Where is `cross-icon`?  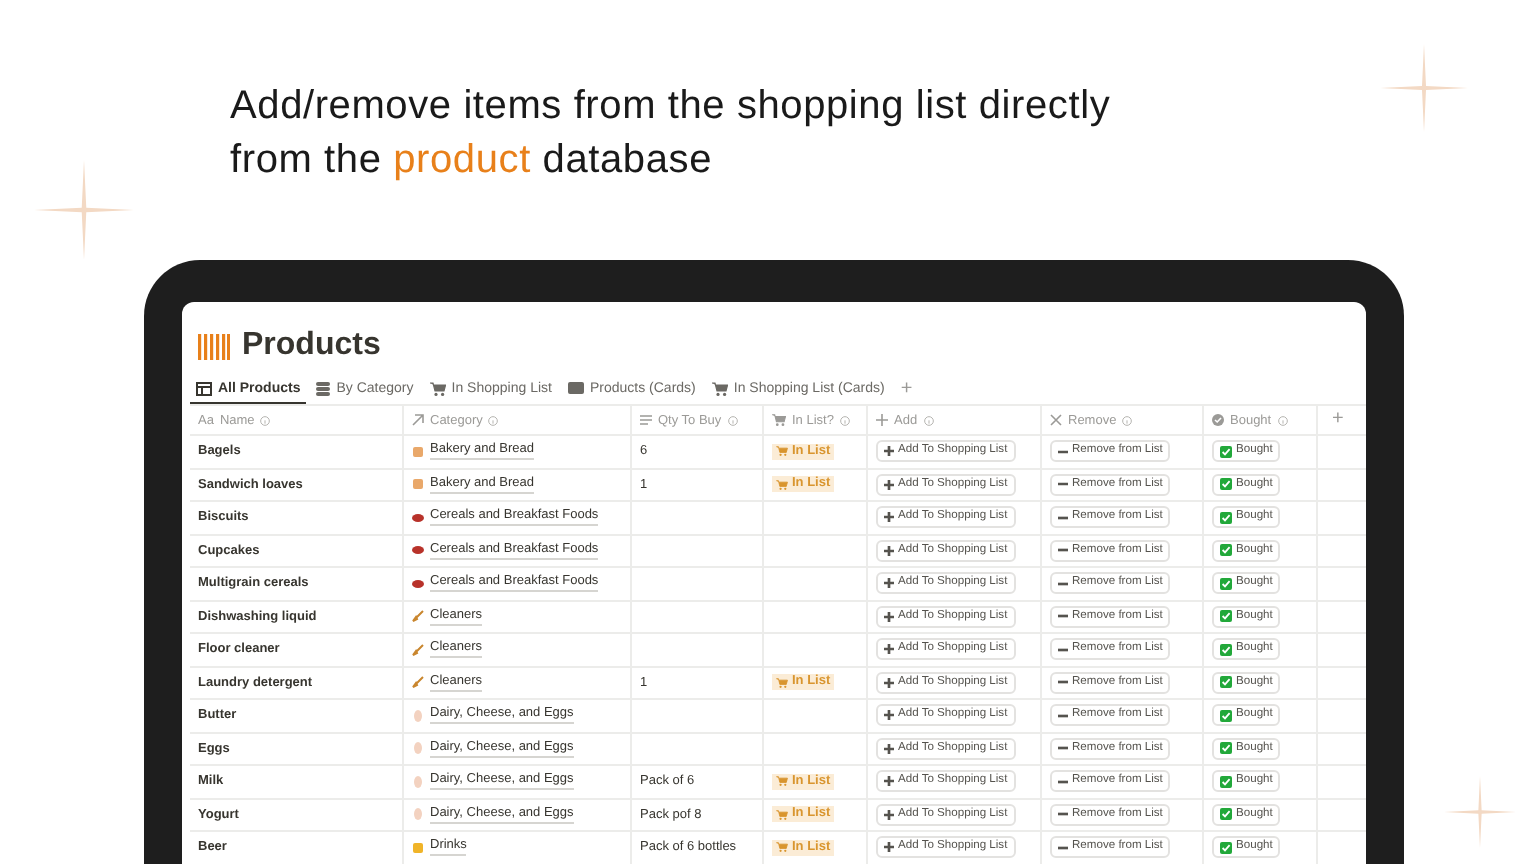
cross-icon is located at coordinates (1056, 420).